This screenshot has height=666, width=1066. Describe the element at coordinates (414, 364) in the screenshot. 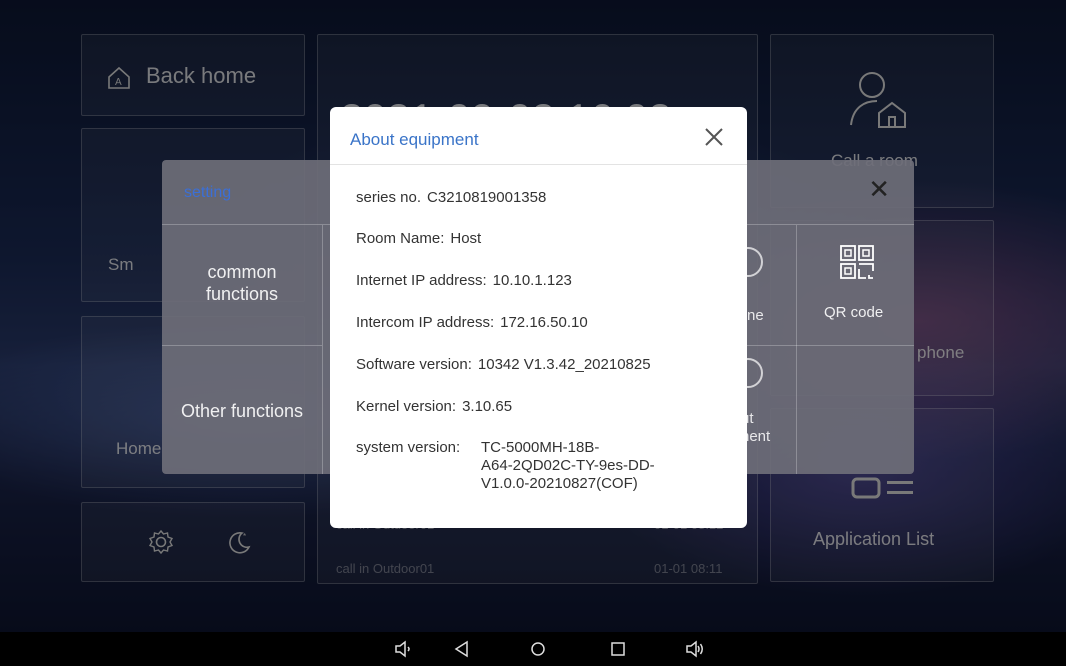

I see `row-label: Software version:` at that location.